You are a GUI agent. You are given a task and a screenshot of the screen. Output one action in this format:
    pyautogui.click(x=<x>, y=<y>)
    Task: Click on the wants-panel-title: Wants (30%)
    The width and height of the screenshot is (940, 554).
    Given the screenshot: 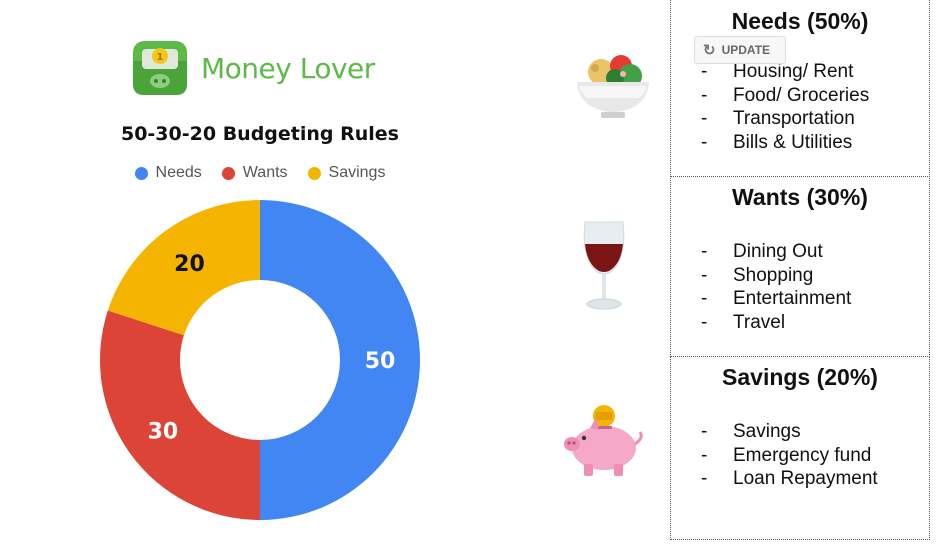 What is the action you would take?
    pyautogui.click(x=800, y=197)
    